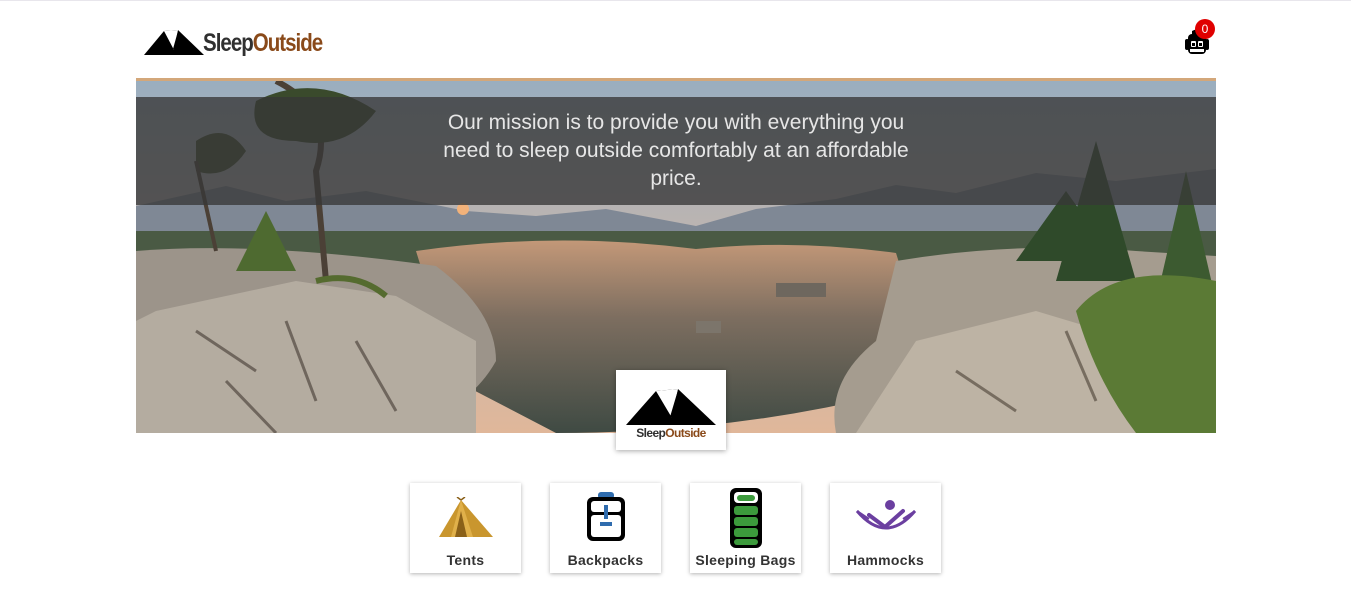 The height and width of the screenshot is (609, 1351). Describe the element at coordinates (228, 42) in the screenshot. I see `logo-text-sleep: Sleep` at that location.